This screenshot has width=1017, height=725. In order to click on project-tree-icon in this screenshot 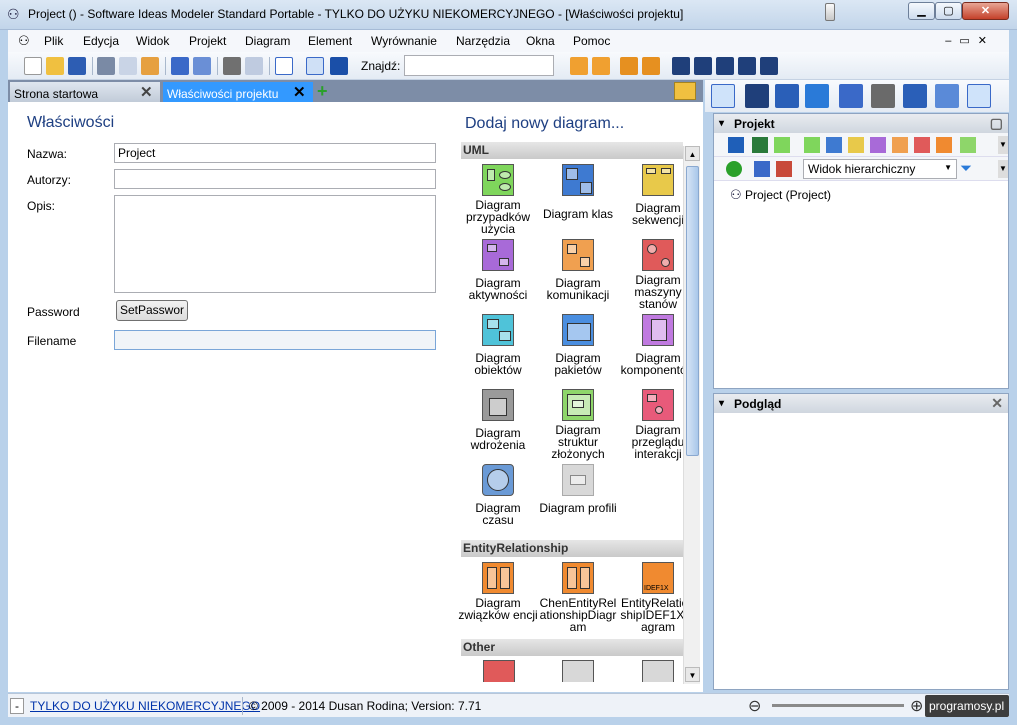, I will do `click(723, 96)`.